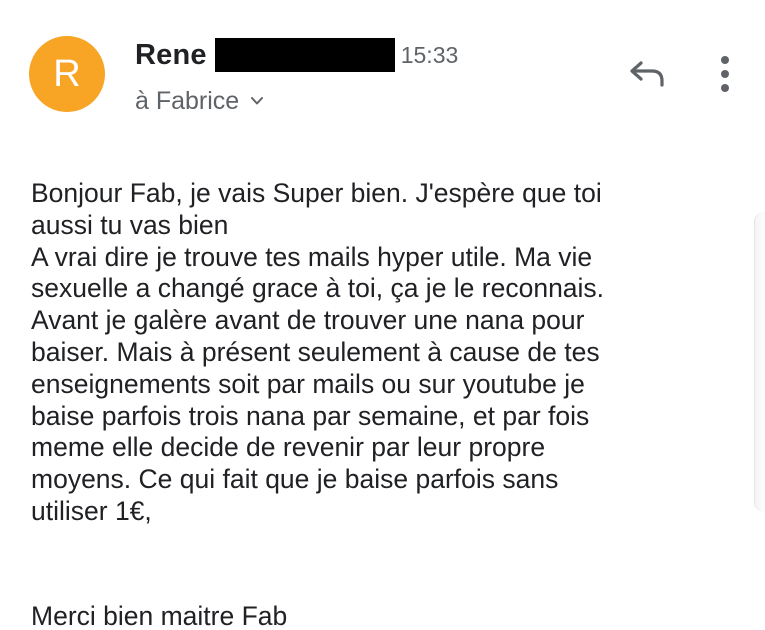 The height and width of the screenshot is (630, 765). I want to click on scrollbar-edge, so click(759, 362).